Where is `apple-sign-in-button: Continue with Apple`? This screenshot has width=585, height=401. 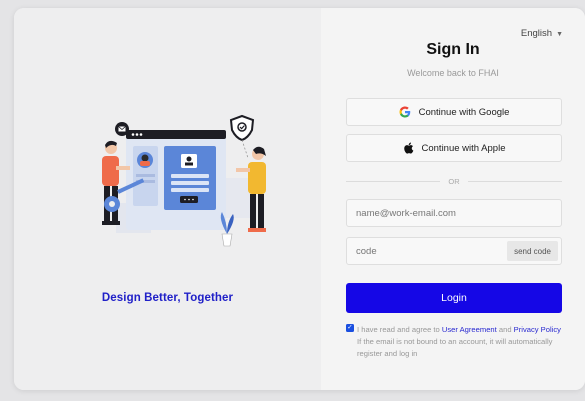 apple-sign-in-button: Continue with Apple is located at coordinates (454, 148).